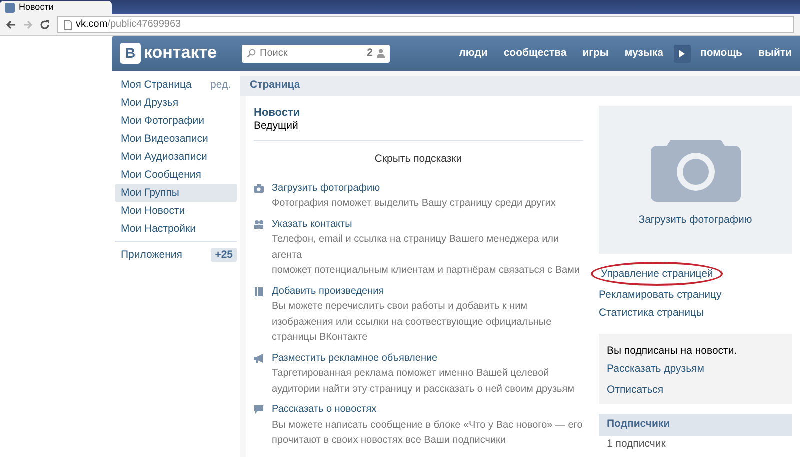  I want to click on search-icon, so click(251, 53).